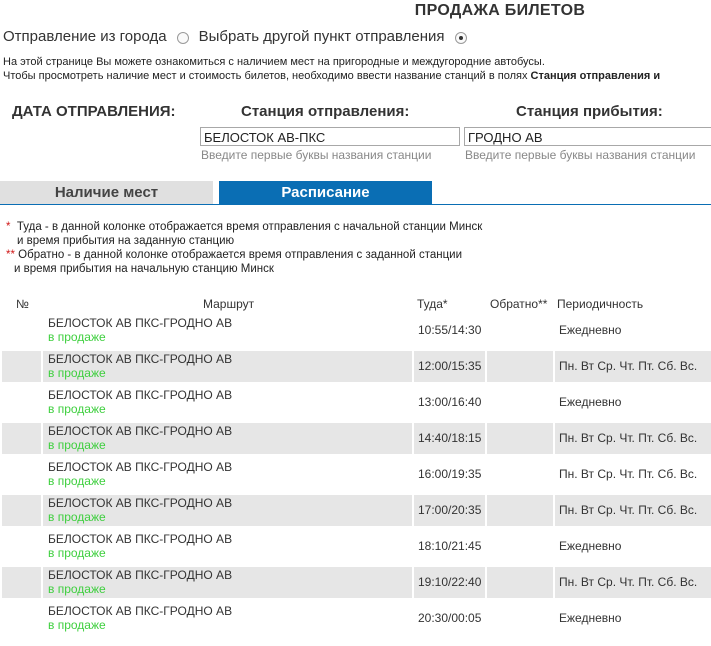 This screenshot has width=711, height=646. What do you see at coordinates (126, 241) in the screenshot?
I see `note-there-text-2: и время прибытия на заданную станцию` at bounding box center [126, 241].